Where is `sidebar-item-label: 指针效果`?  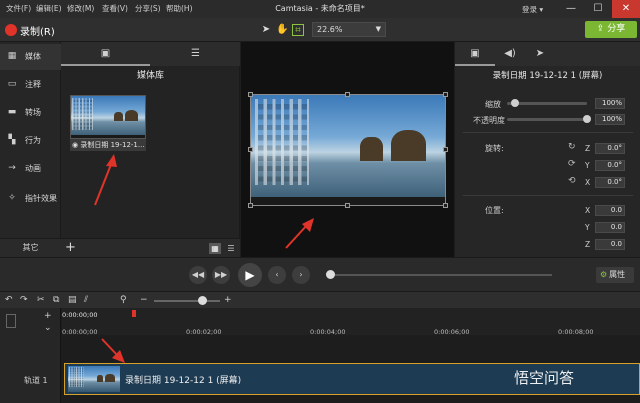
sidebar-item-label: 指针效果 is located at coordinates (41, 198).